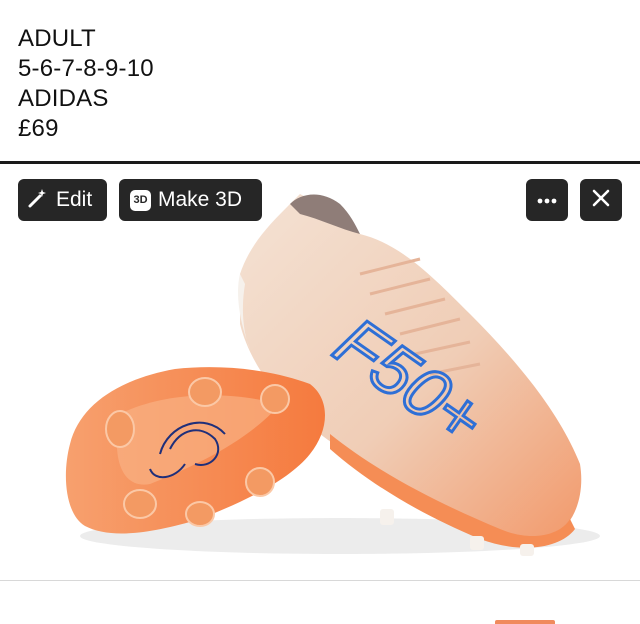 The width and height of the screenshot is (640, 624). What do you see at coordinates (38, 128) in the screenshot?
I see `caption-line-price: £69` at bounding box center [38, 128].